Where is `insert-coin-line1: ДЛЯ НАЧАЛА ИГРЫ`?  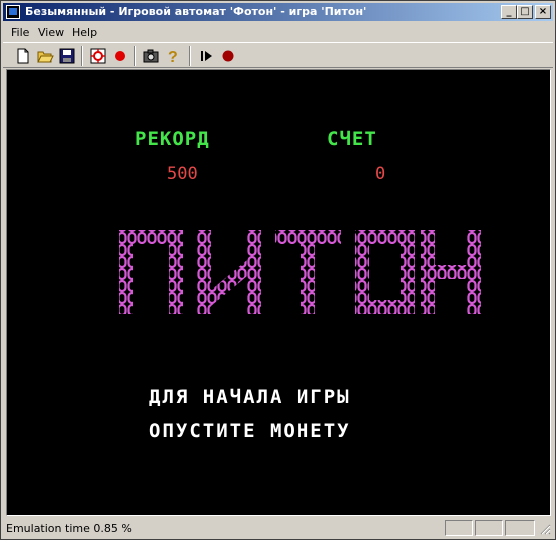 insert-coin-line1: ДЛЯ НАЧАЛА ИГРЫ is located at coordinates (250, 397).